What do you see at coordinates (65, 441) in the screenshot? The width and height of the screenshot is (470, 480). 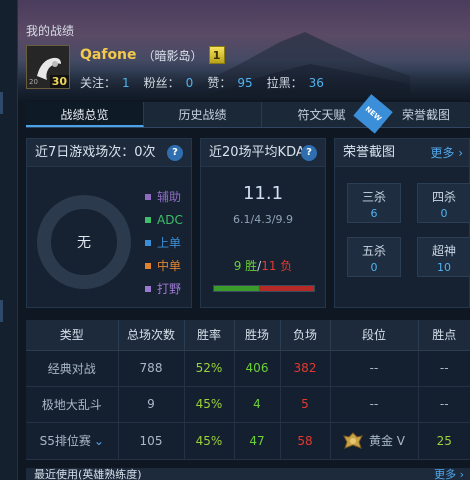 I see `cell-type-label: S5排位赛` at bounding box center [65, 441].